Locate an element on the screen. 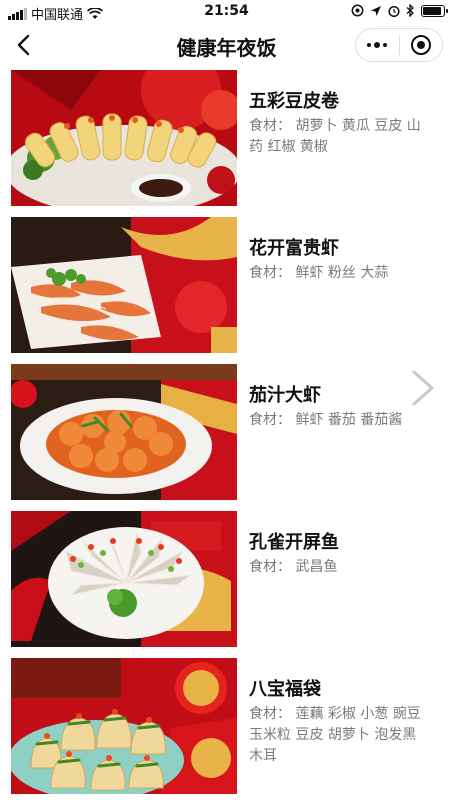 This screenshot has width=453, height=804. next-button is located at coordinates (423, 388).